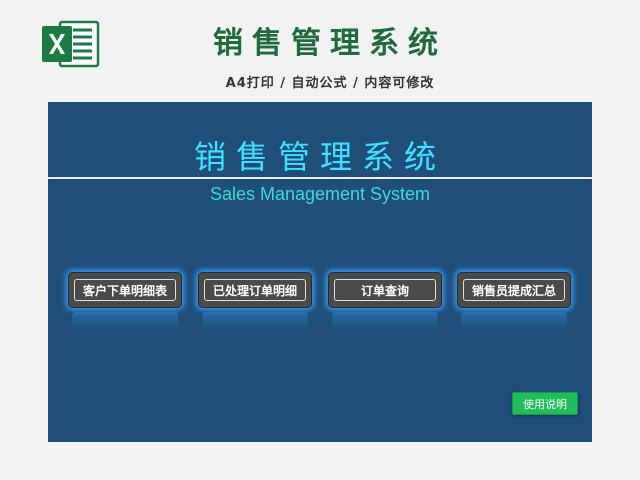 The image size is (640, 480). Describe the element at coordinates (330, 43) in the screenshot. I see `page-title: 销售管理系统` at that location.